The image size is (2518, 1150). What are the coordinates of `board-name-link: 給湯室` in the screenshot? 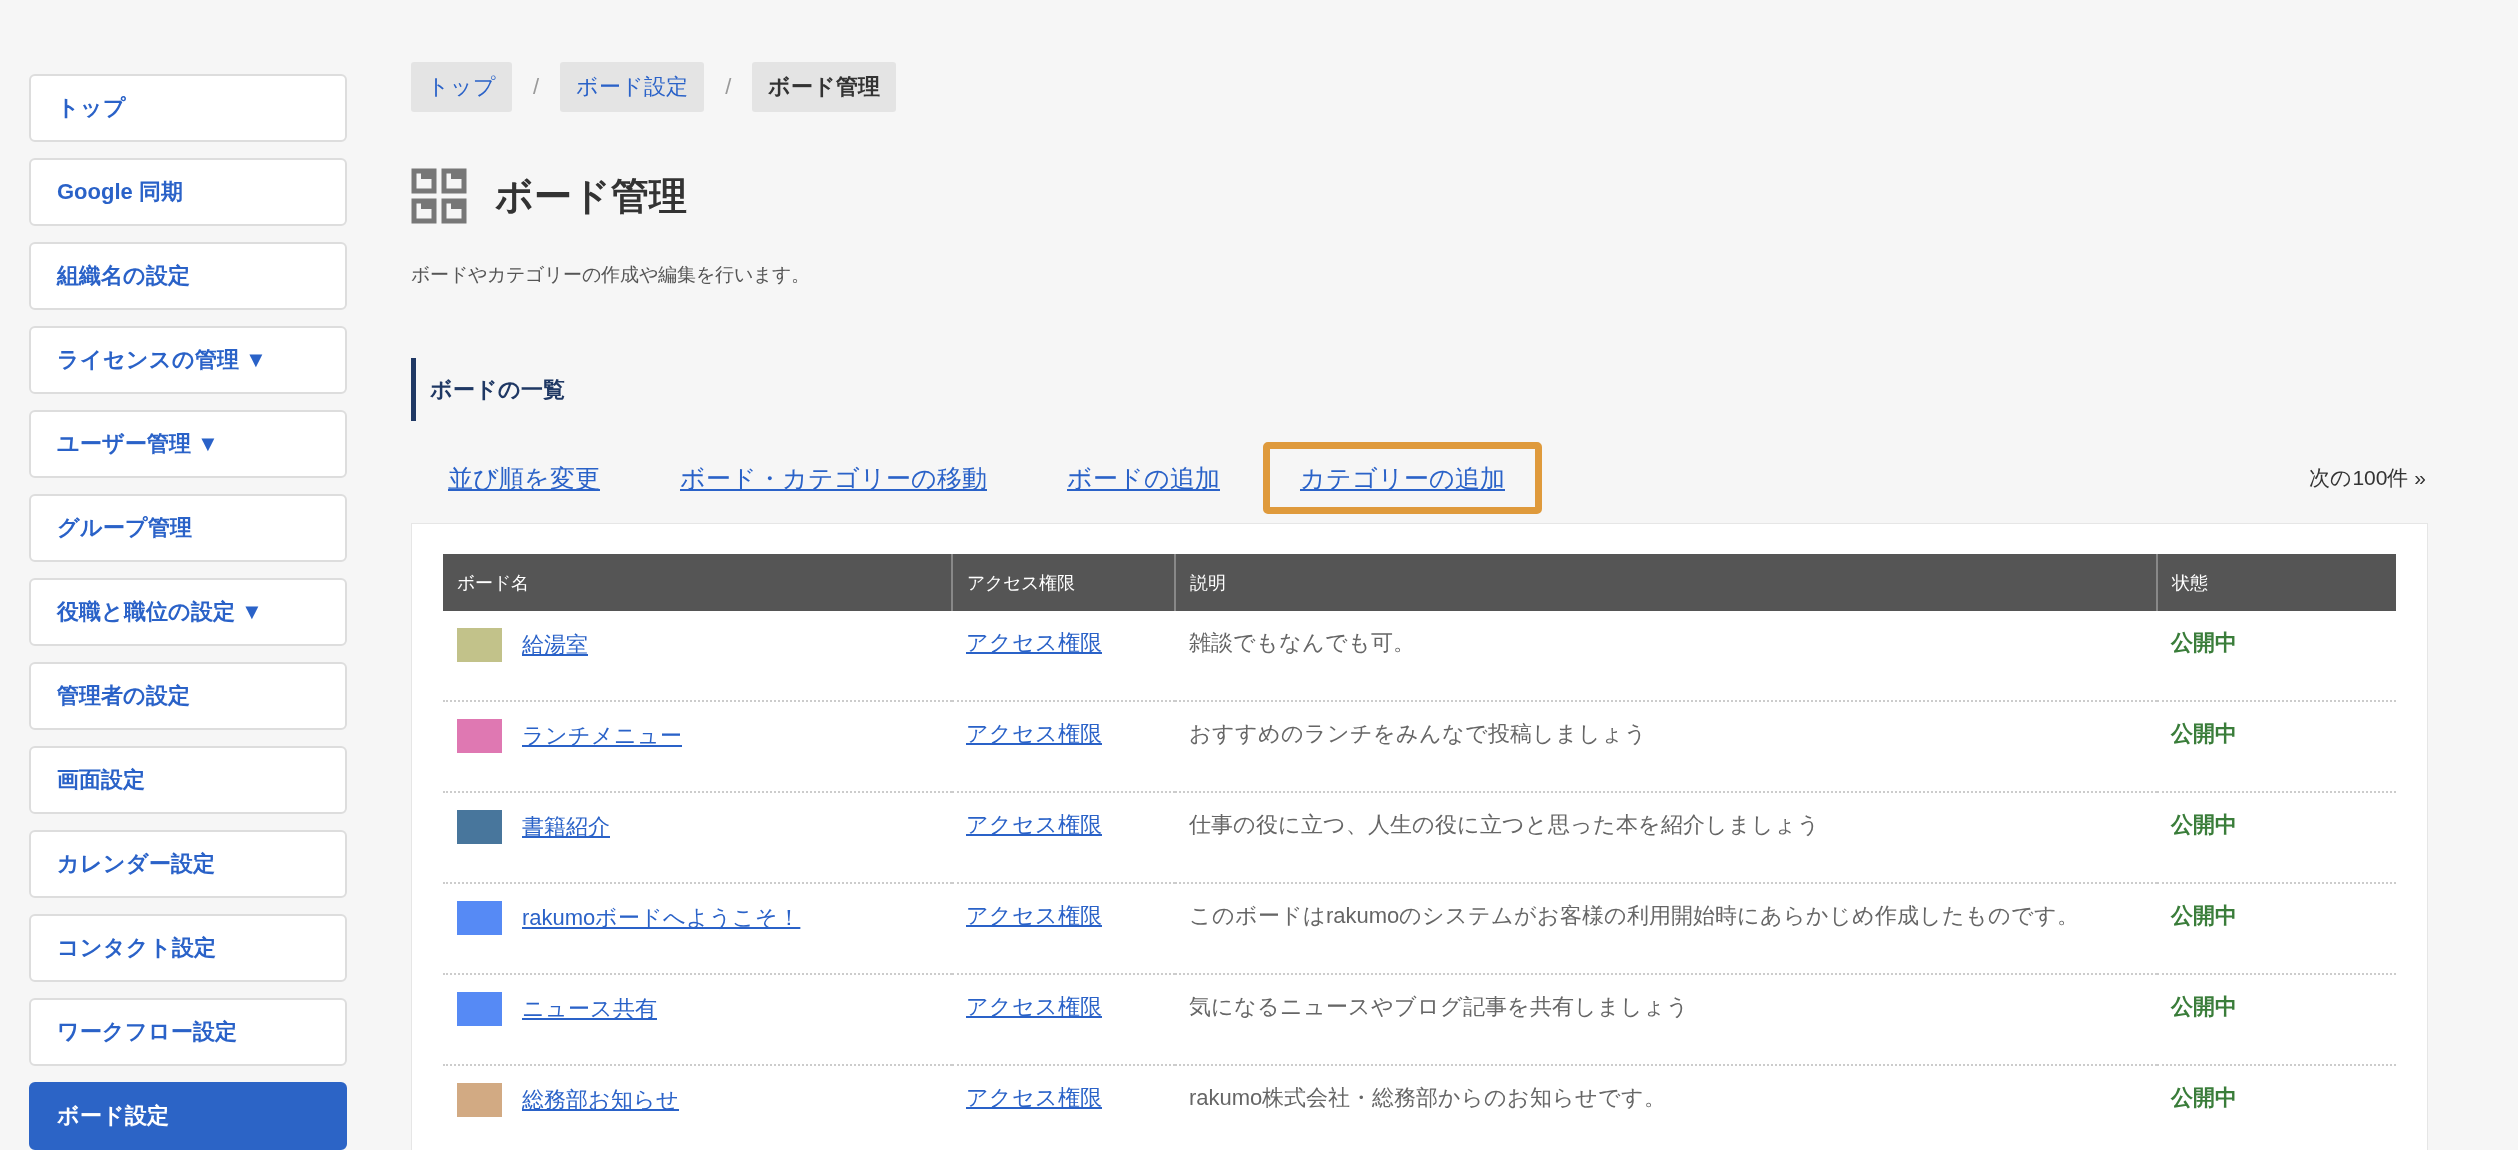 It's located at (555, 645).